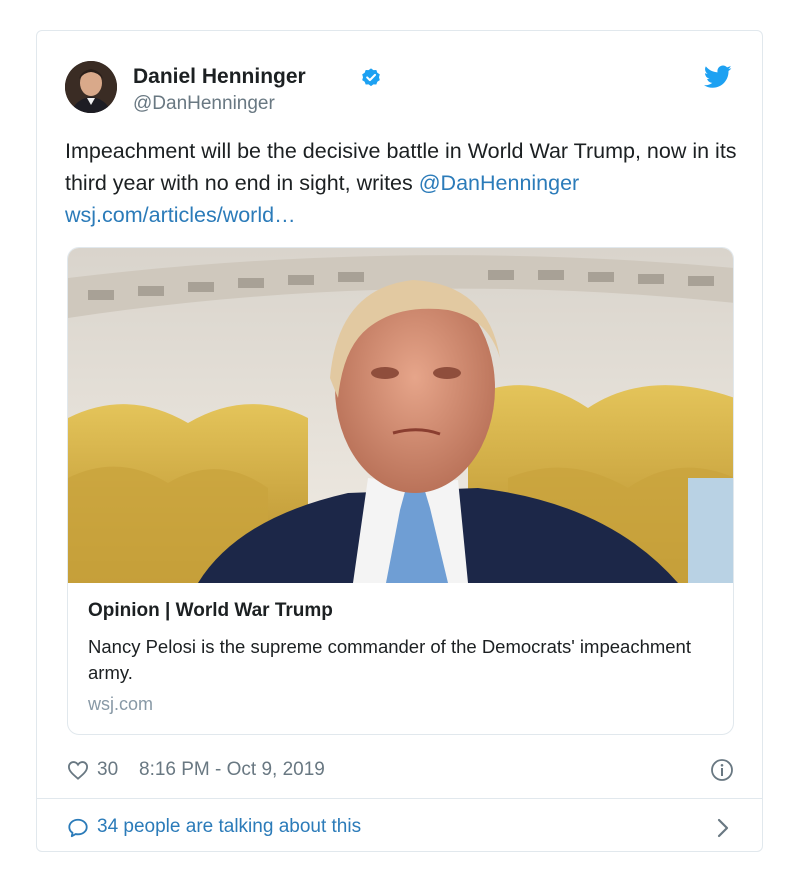  What do you see at coordinates (499, 183) in the screenshot?
I see `mention-link: @DanHenninger` at bounding box center [499, 183].